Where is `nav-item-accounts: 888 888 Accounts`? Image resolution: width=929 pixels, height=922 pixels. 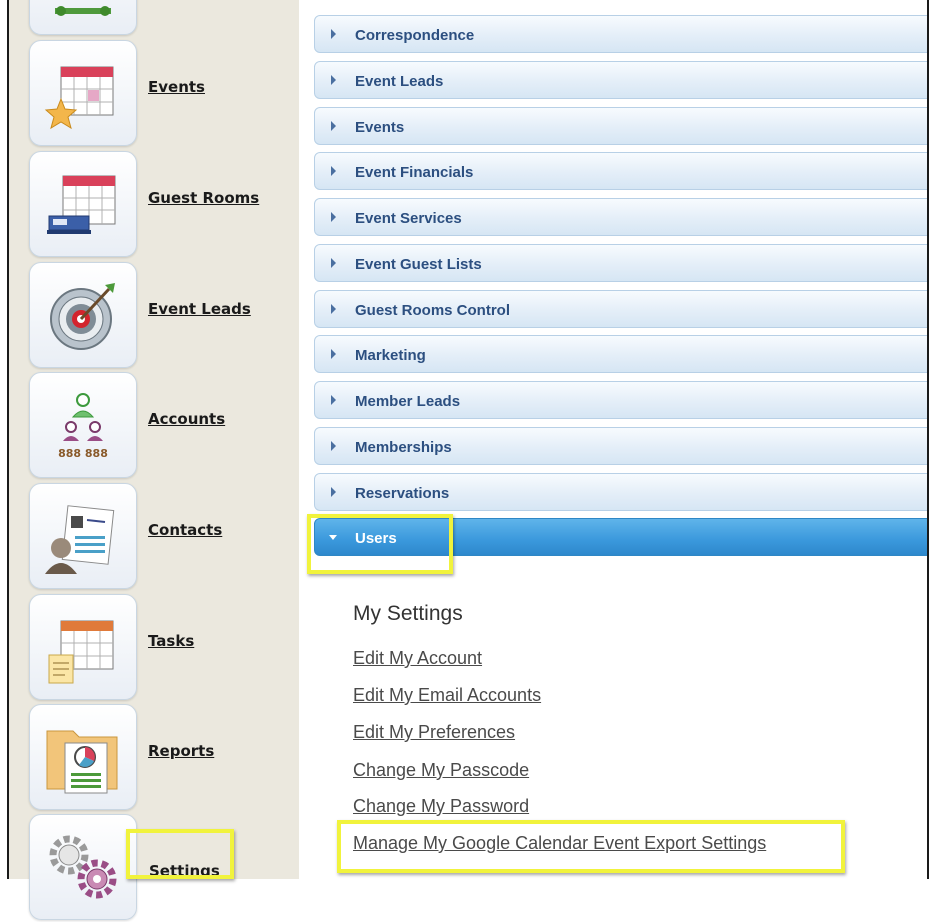
nav-item-accounts: 888 888 Accounts is located at coordinates (154, 425).